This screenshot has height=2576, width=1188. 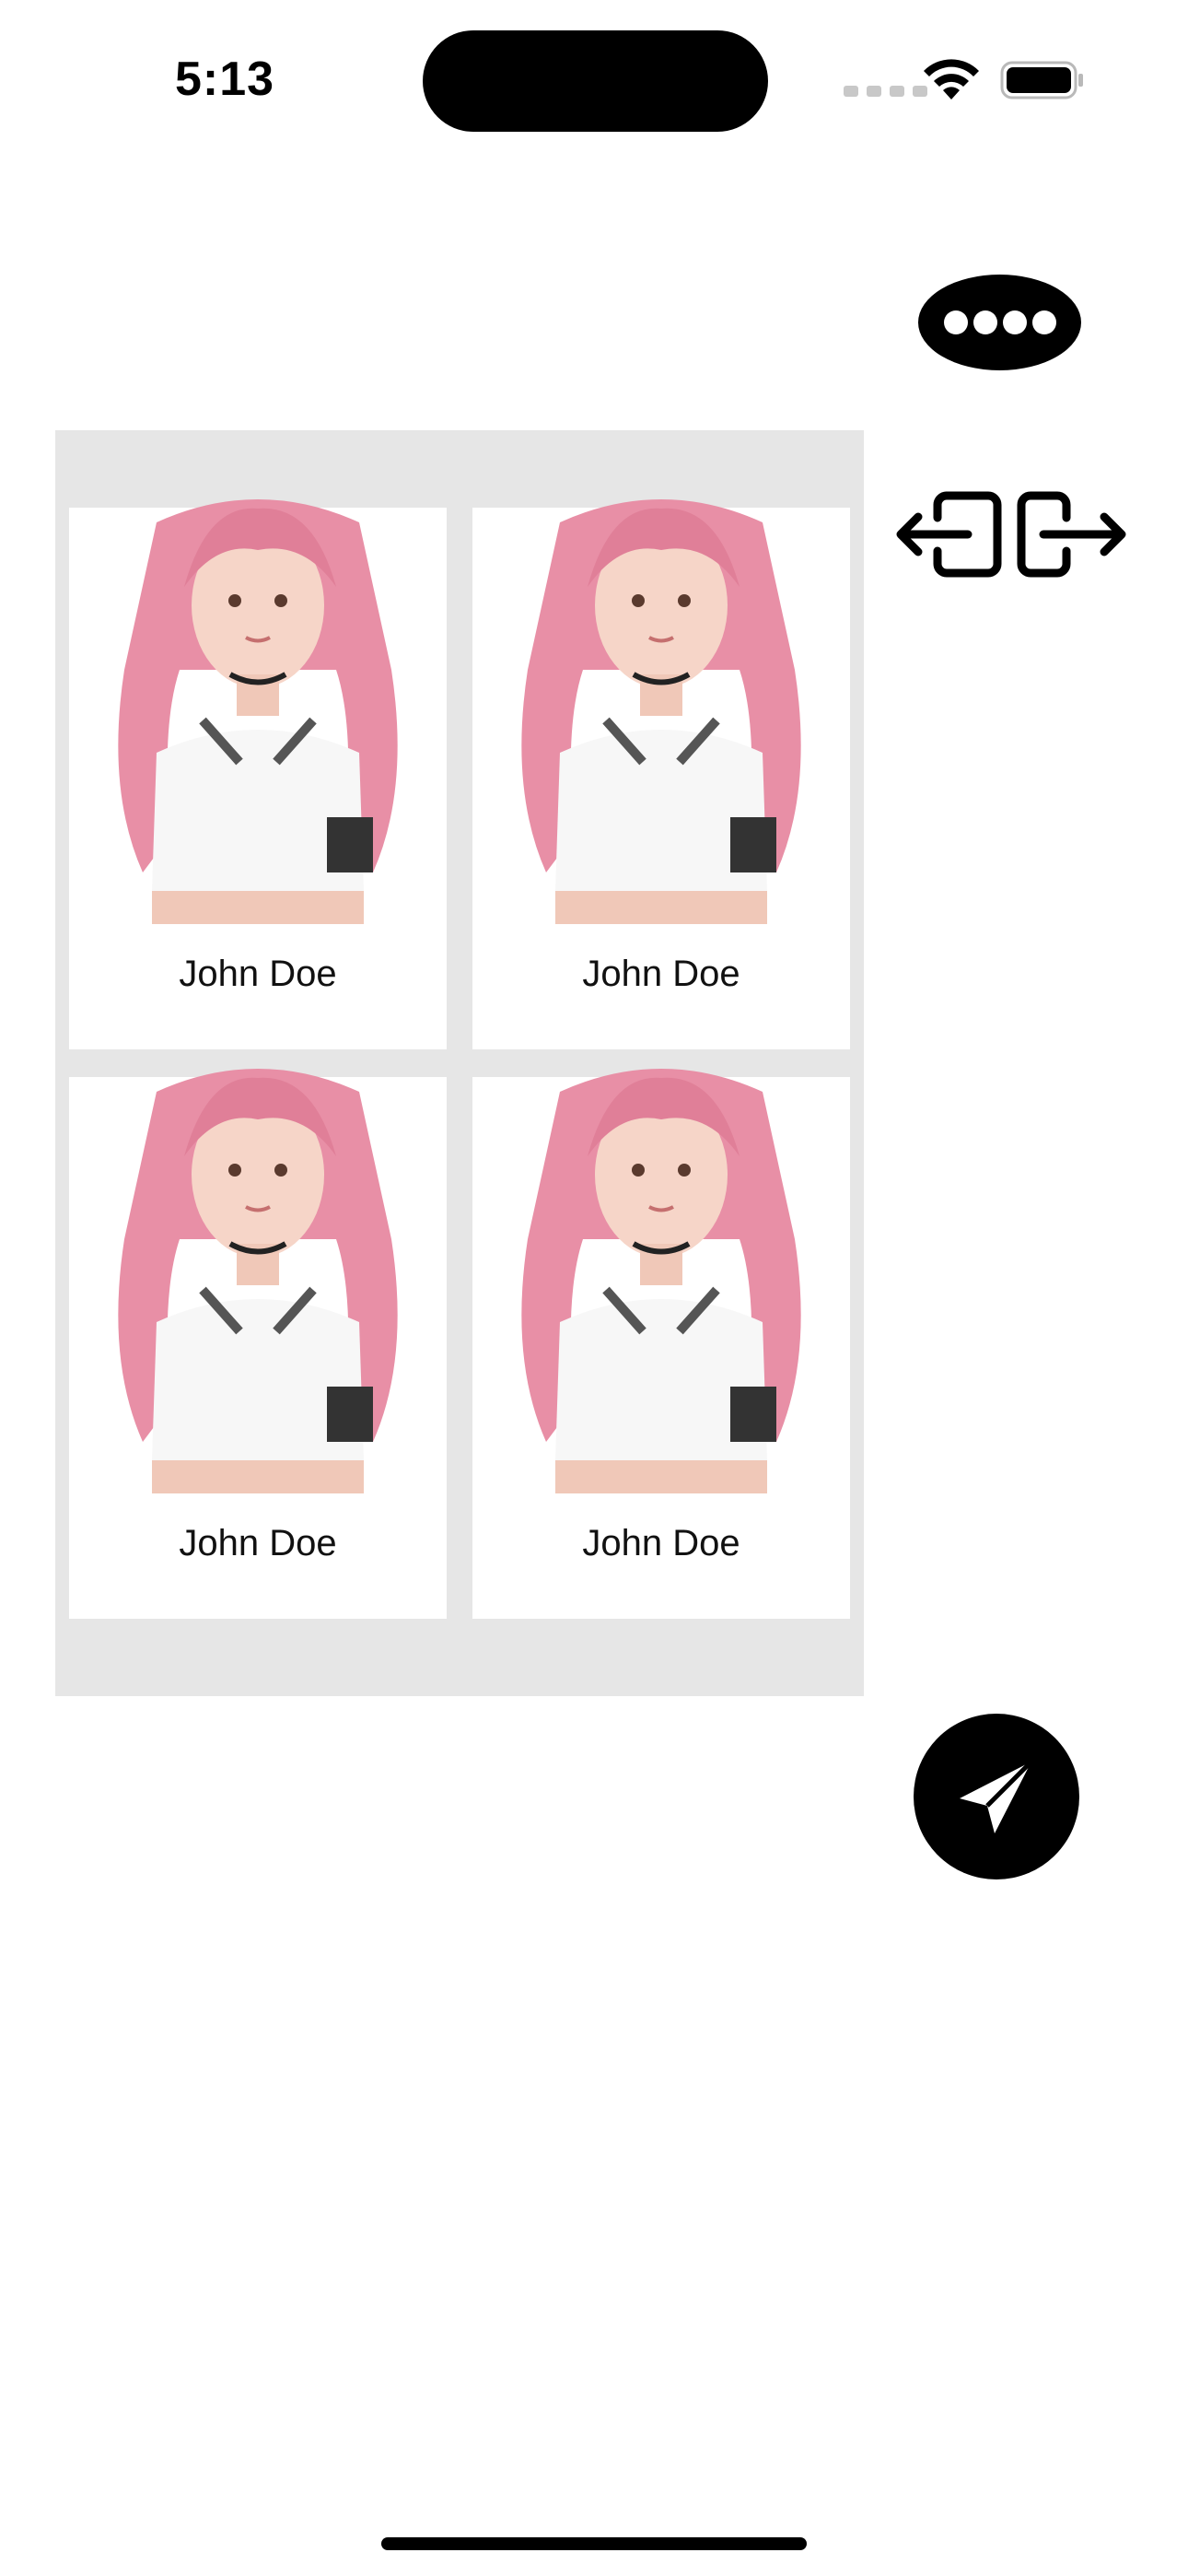 What do you see at coordinates (595, 81) in the screenshot?
I see `dynamic-island` at bounding box center [595, 81].